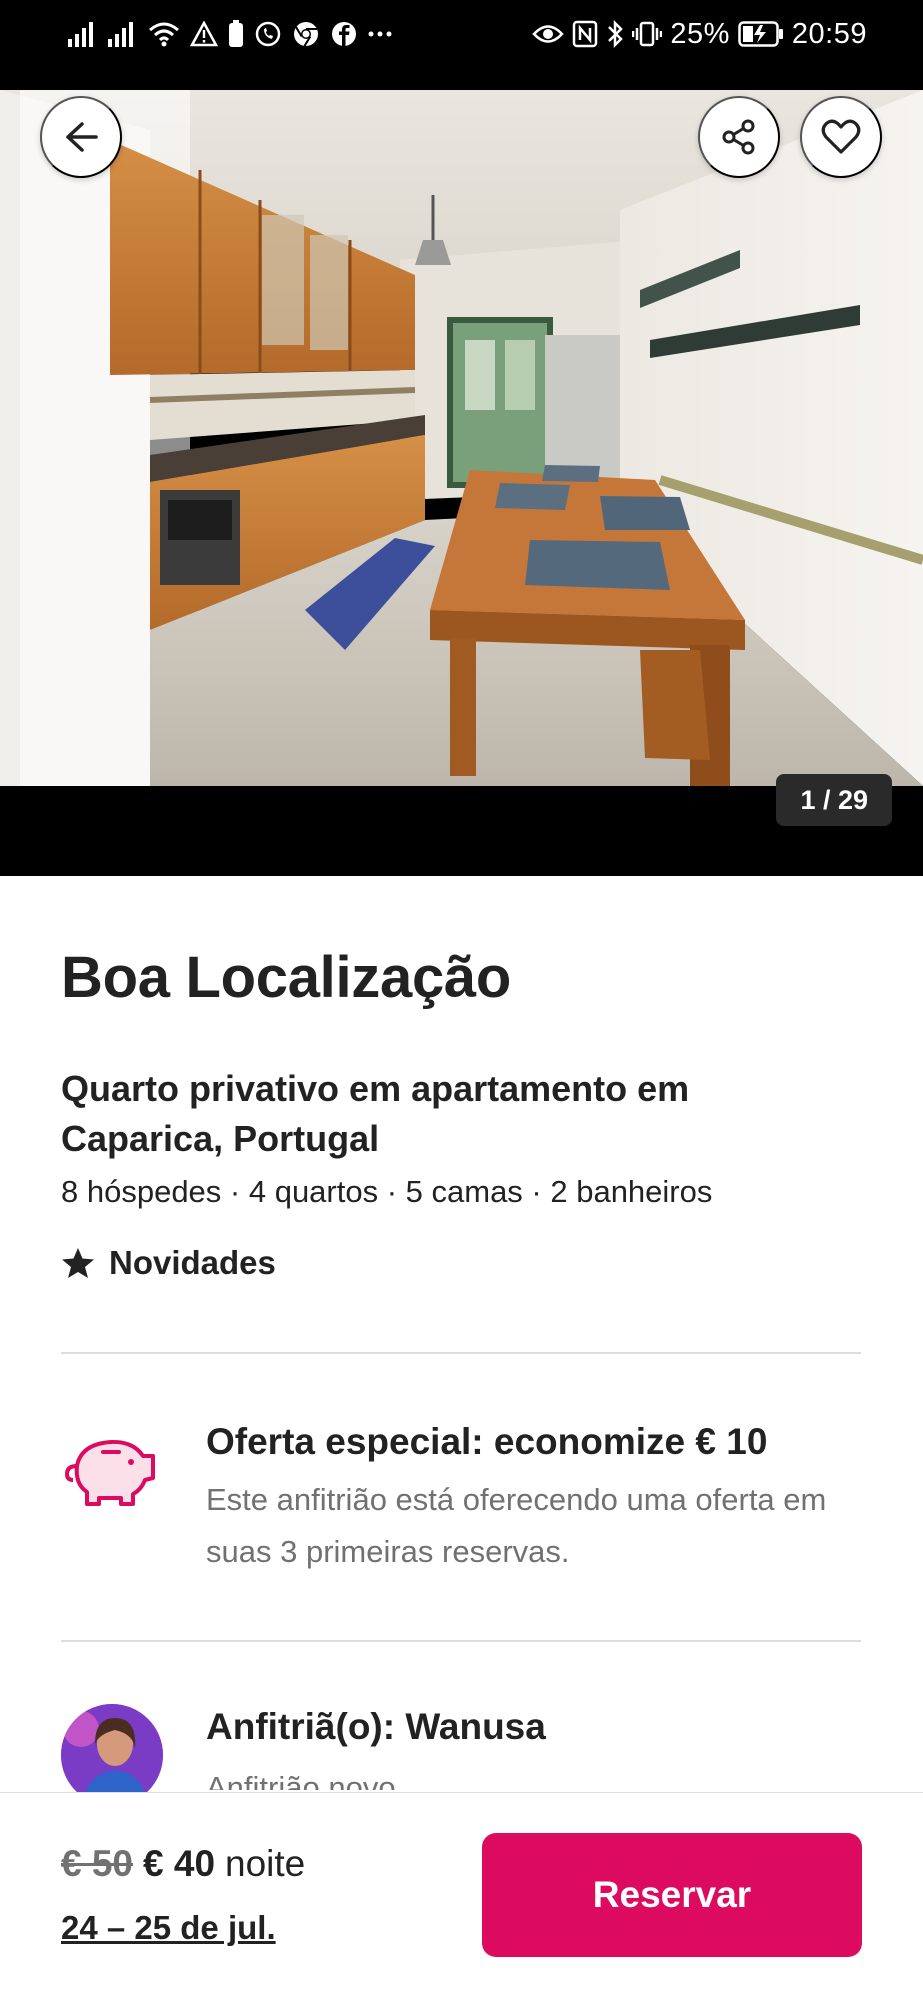 The height and width of the screenshot is (2000, 923). What do you see at coordinates (306, 34) in the screenshot?
I see `chrome-icon` at bounding box center [306, 34].